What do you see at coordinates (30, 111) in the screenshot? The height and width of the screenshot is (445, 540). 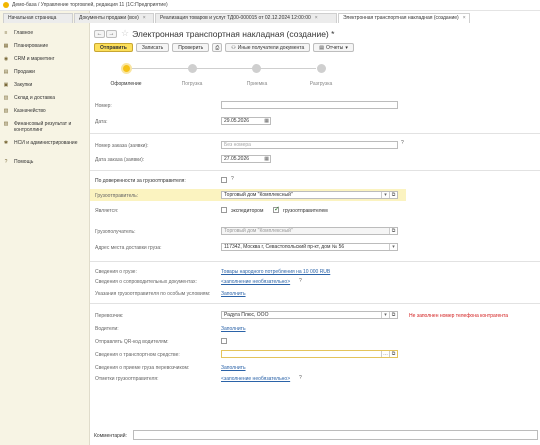 I see `sidebar-item-label: Казначейство` at bounding box center [30, 111].